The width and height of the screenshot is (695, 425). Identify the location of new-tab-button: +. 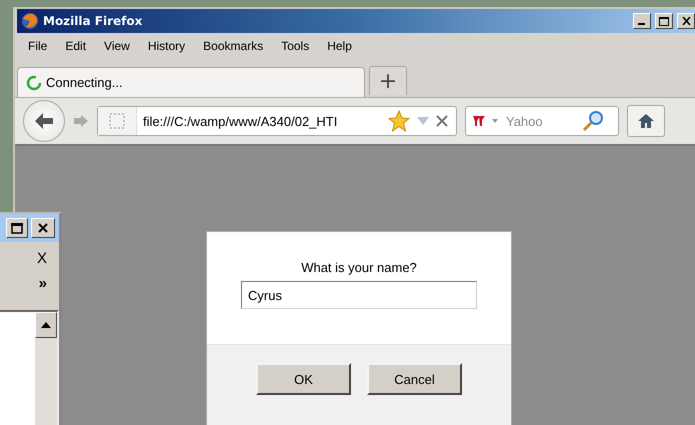
(388, 80).